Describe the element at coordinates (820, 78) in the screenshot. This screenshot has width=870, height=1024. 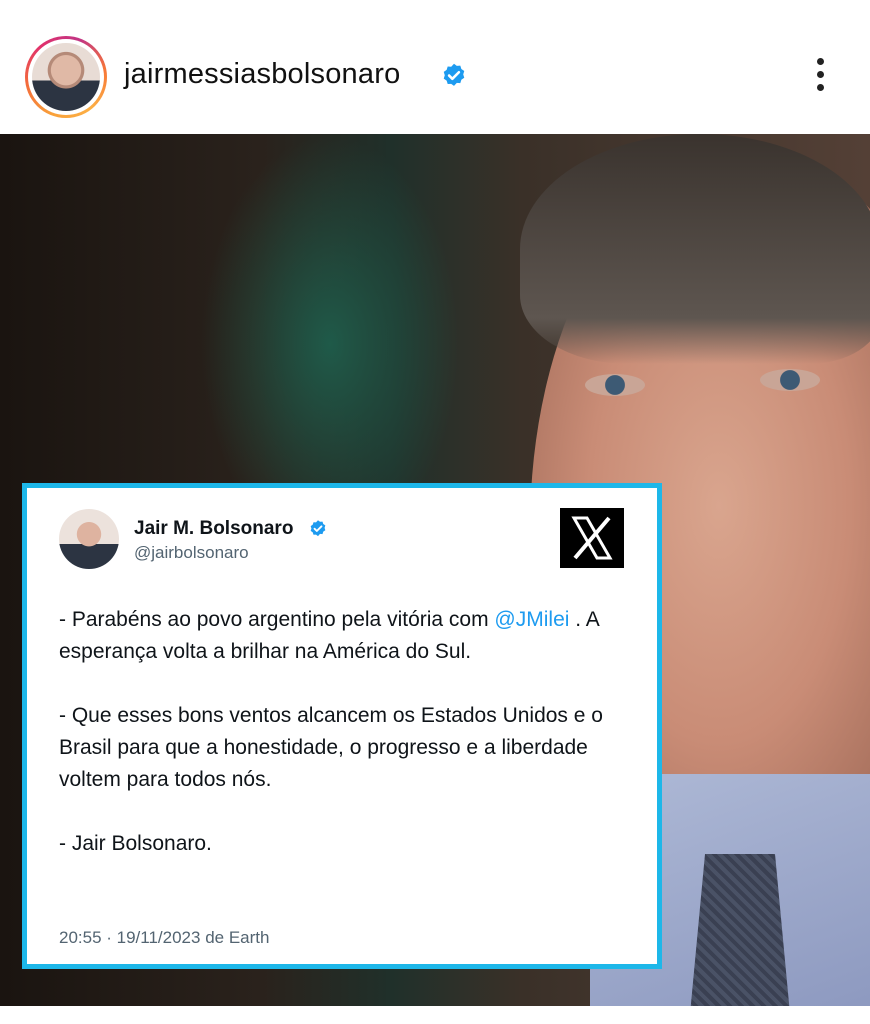
I see `more-vertical-icon` at that location.